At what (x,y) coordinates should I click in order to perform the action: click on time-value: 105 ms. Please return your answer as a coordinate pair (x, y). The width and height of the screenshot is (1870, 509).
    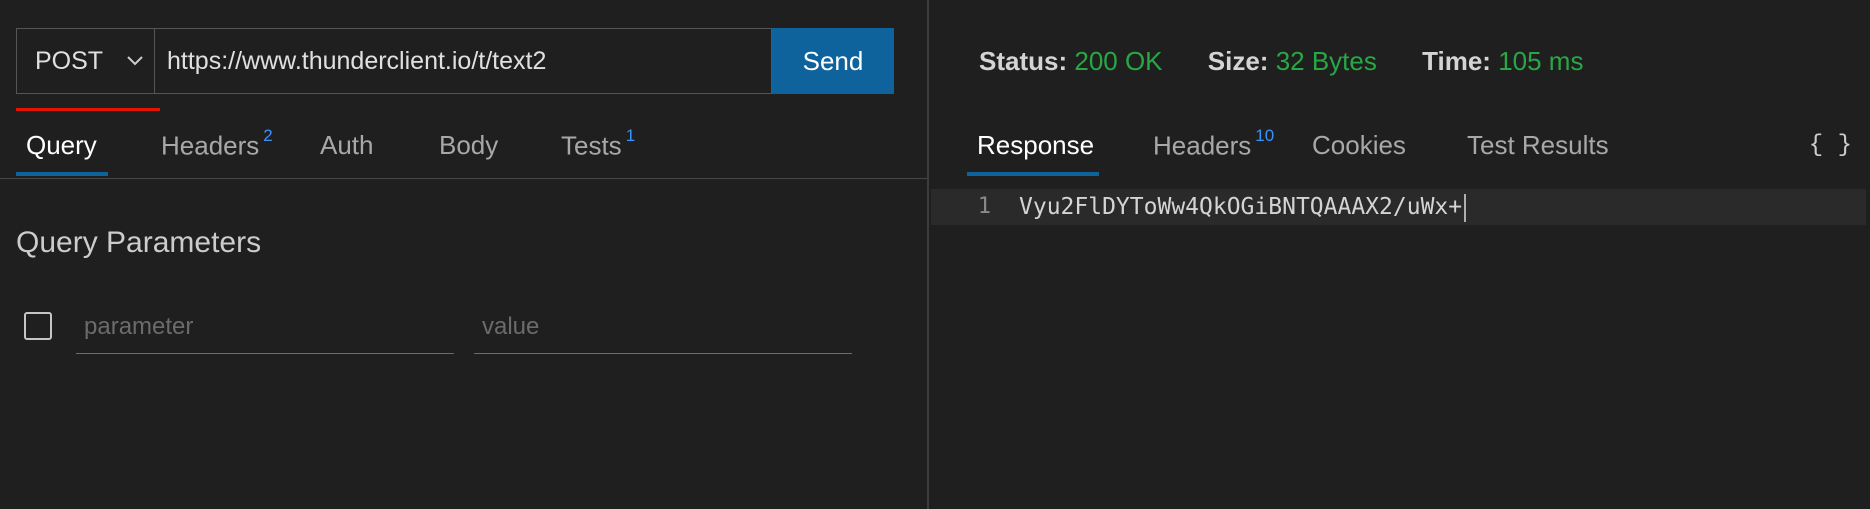
    Looking at the image, I should click on (1541, 61).